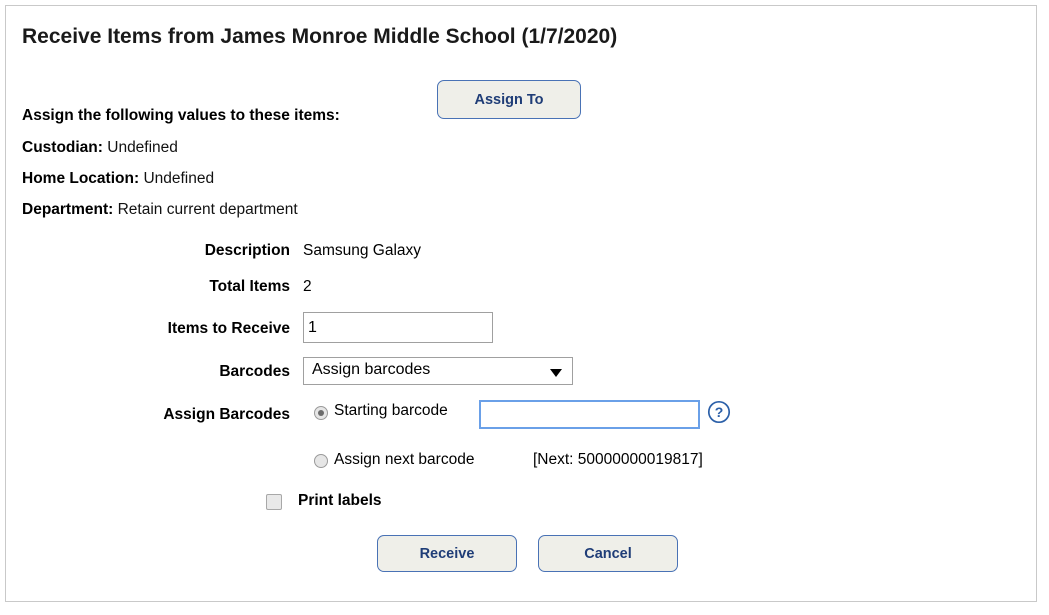 The height and width of the screenshot is (615, 1049). What do you see at coordinates (362, 250) in the screenshot?
I see `description-value: Samsung Galaxy` at bounding box center [362, 250].